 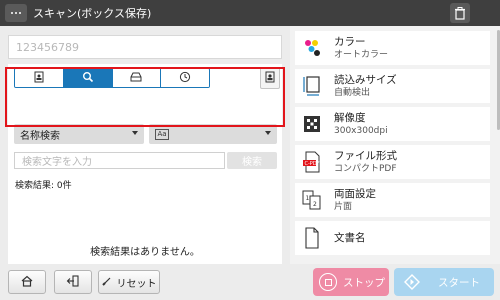 What do you see at coordinates (364, 282) in the screenshot?
I see `stop-label: ストップ` at bounding box center [364, 282].